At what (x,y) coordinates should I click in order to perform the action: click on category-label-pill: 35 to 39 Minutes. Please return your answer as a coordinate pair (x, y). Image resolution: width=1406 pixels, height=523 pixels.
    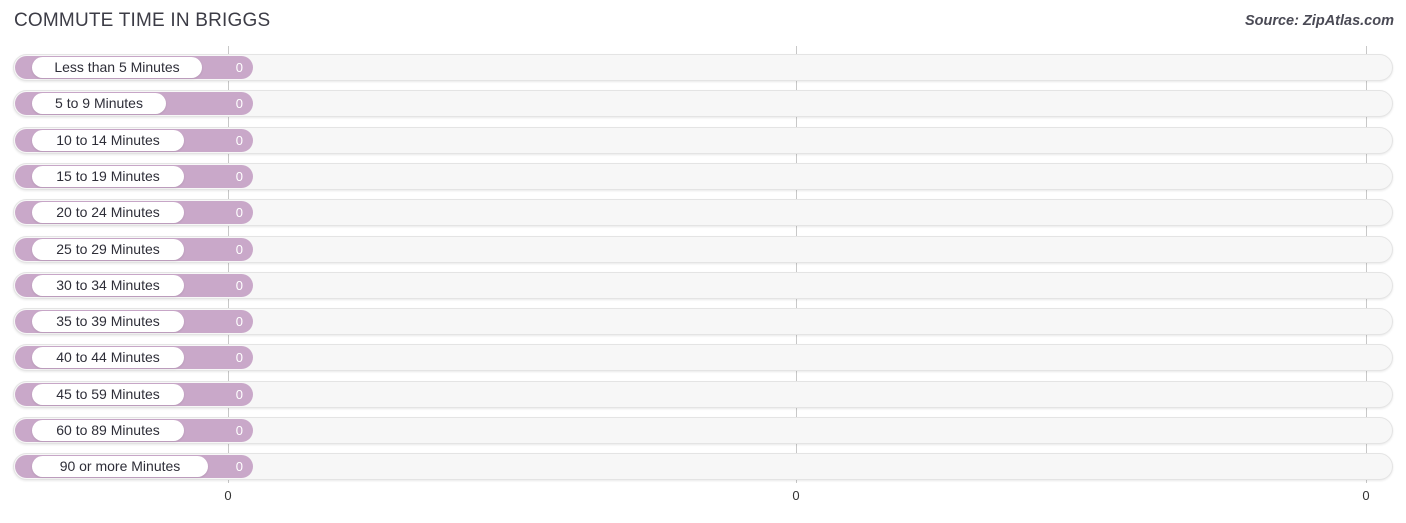
    Looking at the image, I should click on (108, 322).